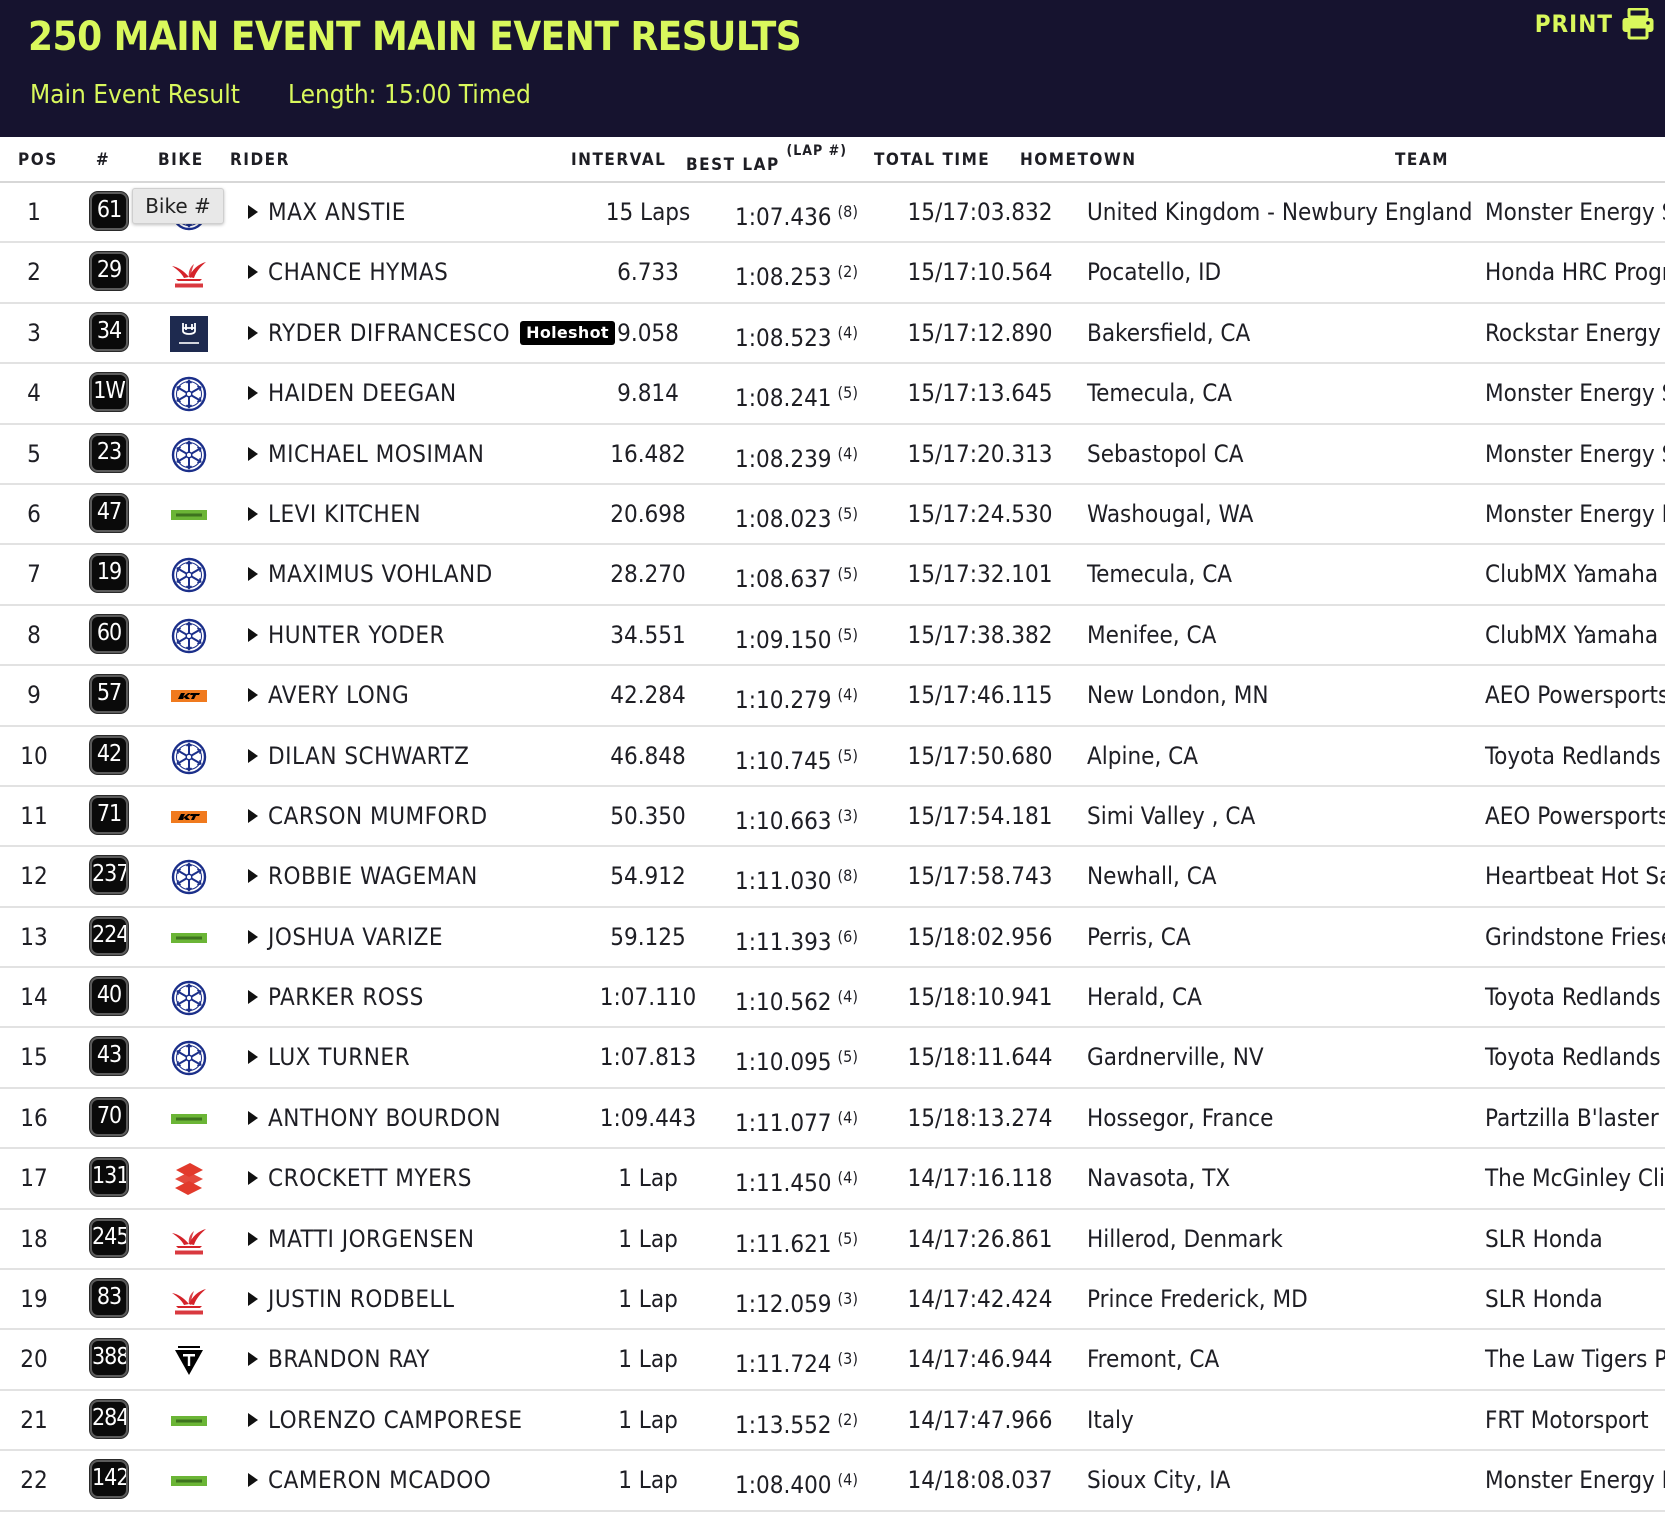  Describe the element at coordinates (374, 1118) in the screenshot. I see `rider-cell: ANTHONY BOURDON` at that location.